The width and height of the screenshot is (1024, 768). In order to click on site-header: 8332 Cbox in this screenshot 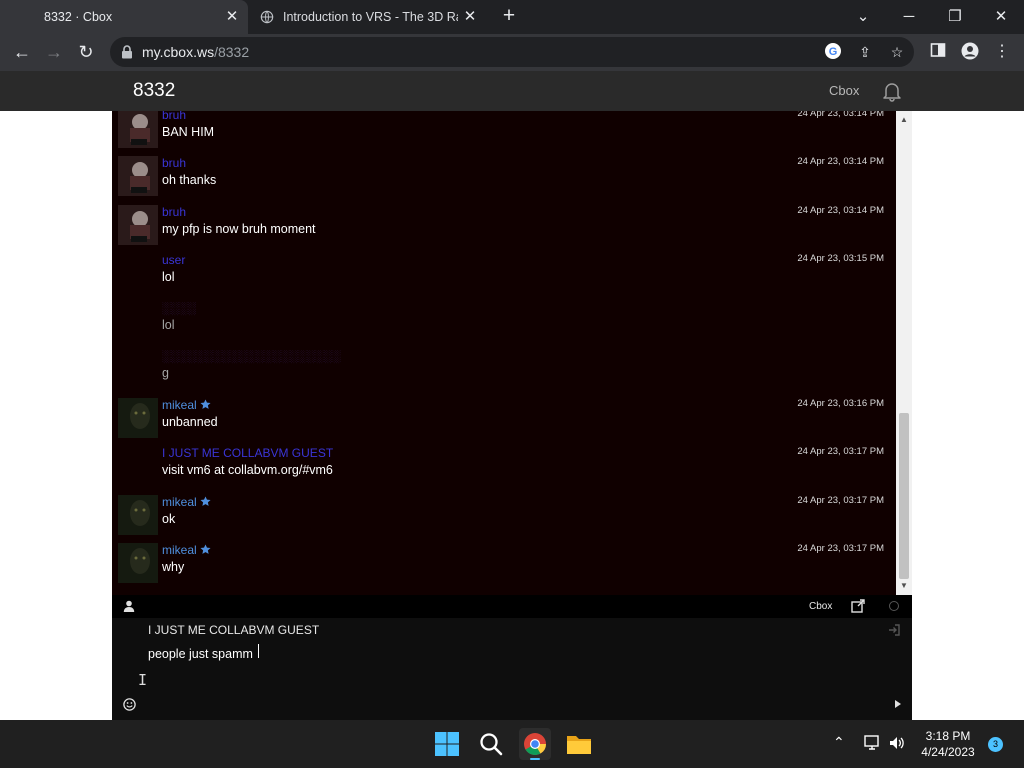, I will do `click(512, 91)`.